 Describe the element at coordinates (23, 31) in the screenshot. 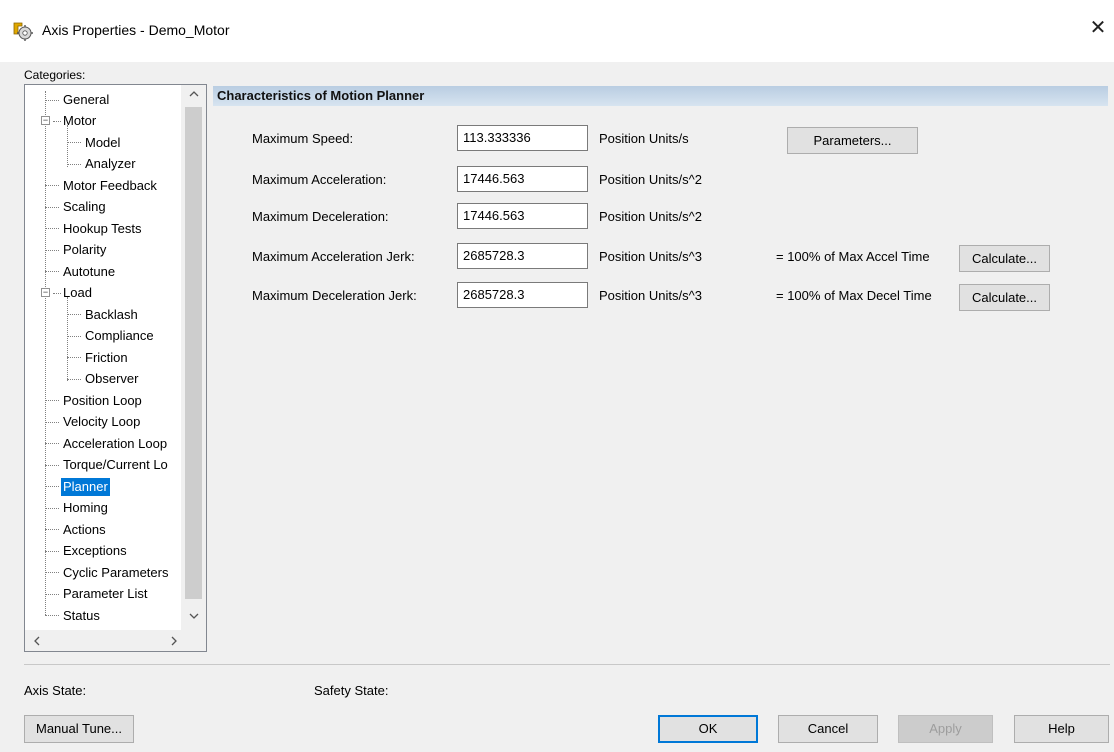

I see `axis-properties-icon` at that location.